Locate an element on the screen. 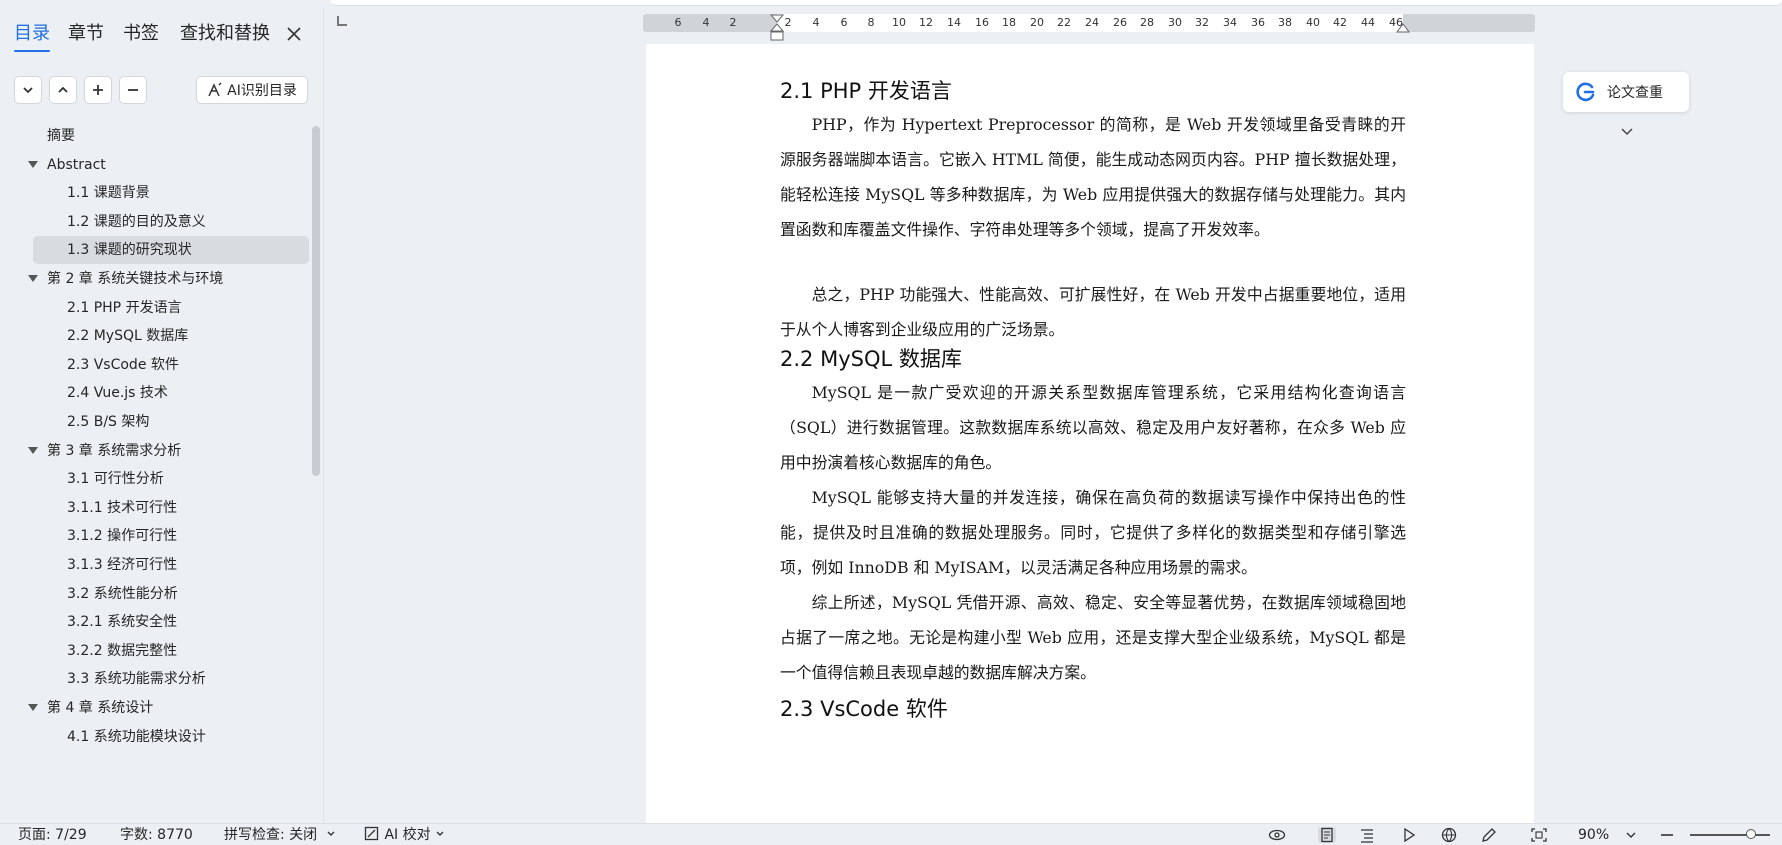 The height and width of the screenshot is (845, 1782). toc-item: 第 3 章 系统需求分析 is located at coordinates (171, 451).